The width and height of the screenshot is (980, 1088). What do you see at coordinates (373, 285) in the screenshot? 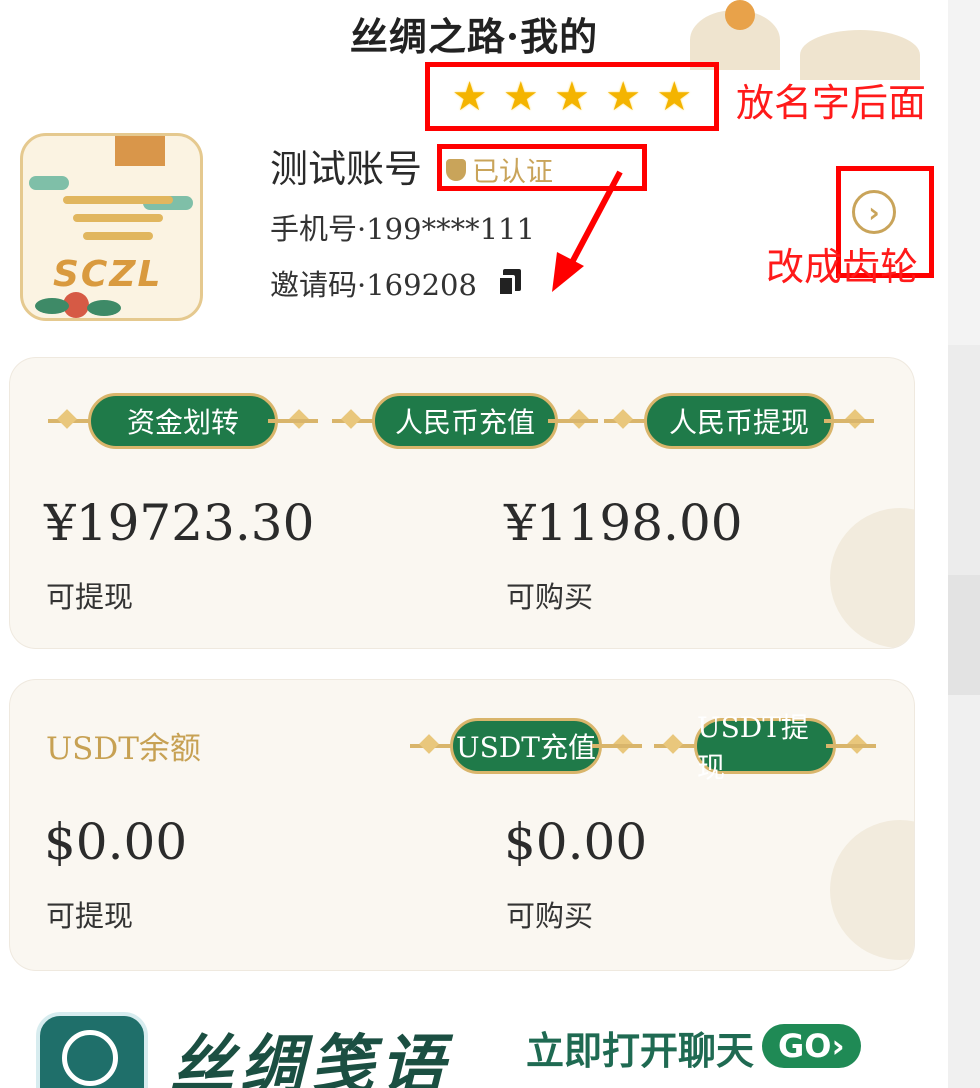
I see `invite-code: 邀请码·169208` at bounding box center [373, 285].